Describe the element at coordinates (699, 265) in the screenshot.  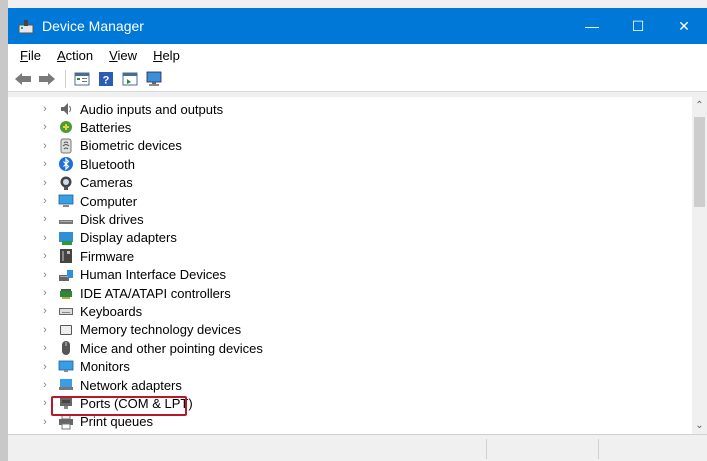
I see `vertical-scrollbar: ⌃ ⌄` at that location.